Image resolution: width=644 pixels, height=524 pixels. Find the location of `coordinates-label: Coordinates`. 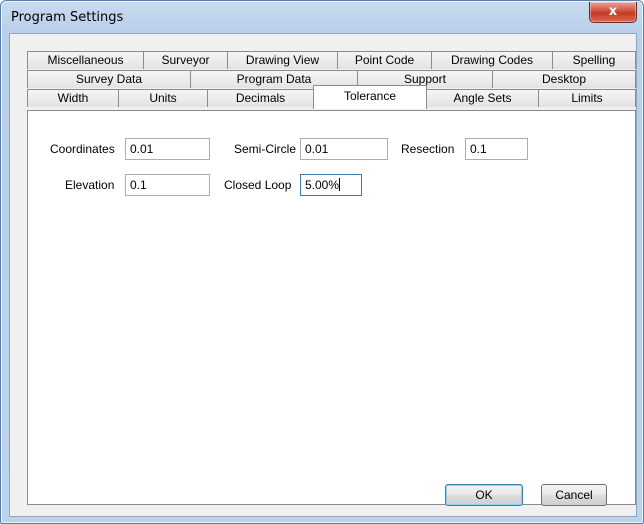

coordinates-label: Coordinates is located at coordinates (82, 149).